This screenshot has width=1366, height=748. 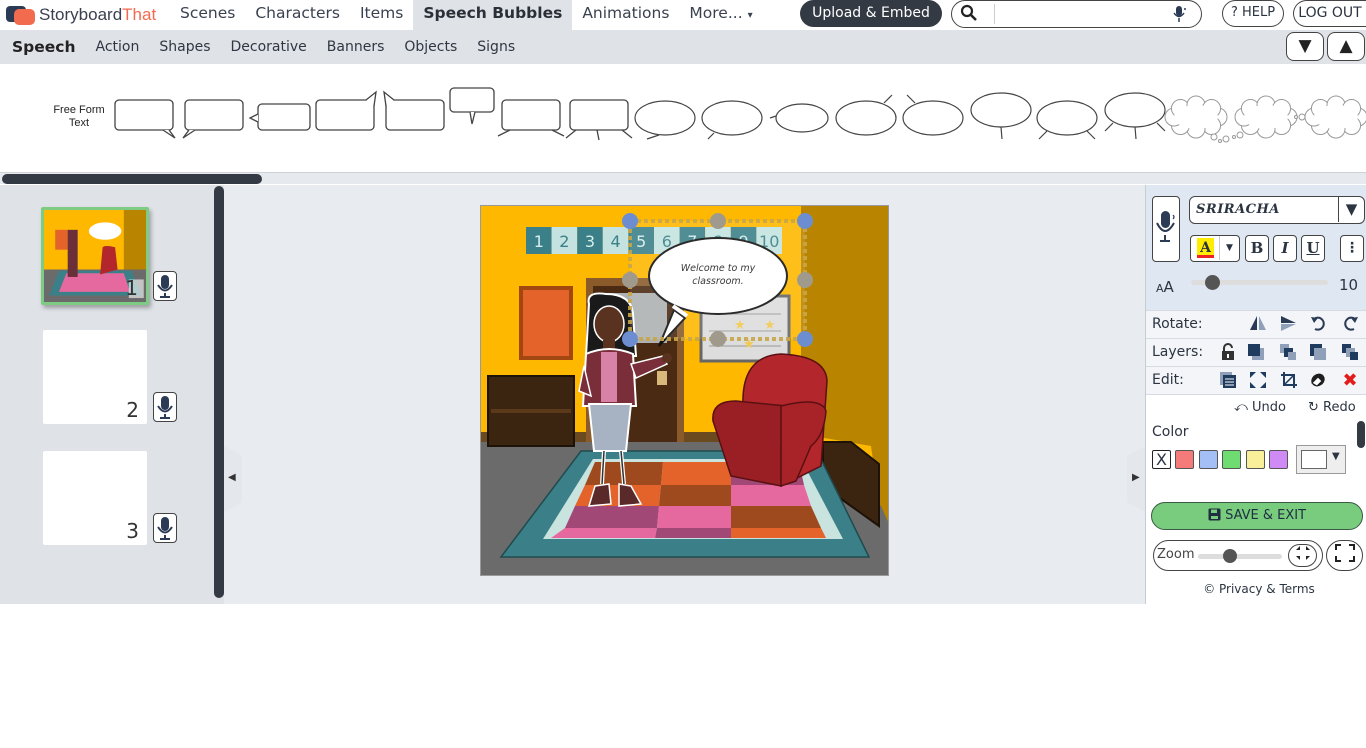 What do you see at coordinates (1229, 248) in the screenshot?
I see `caret-down-icon: ▼` at bounding box center [1229, 248].